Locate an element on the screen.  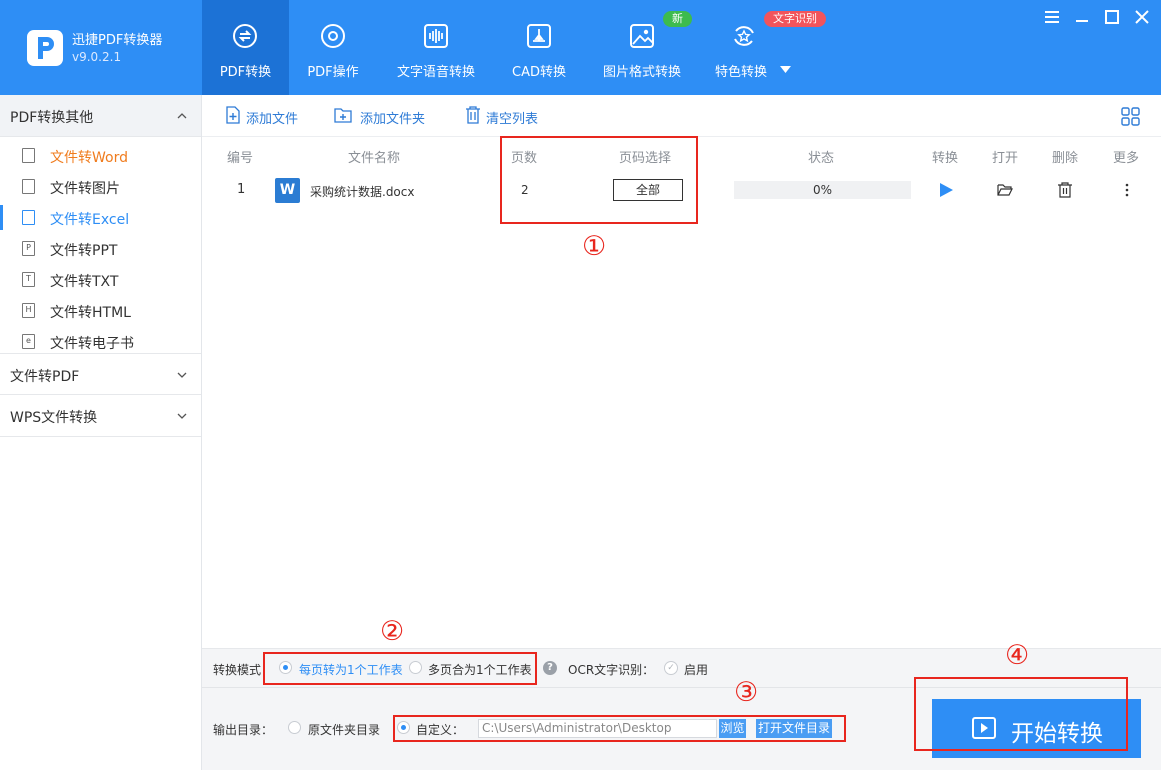
pdf-operate-icon is located at coordinates (333, 36).